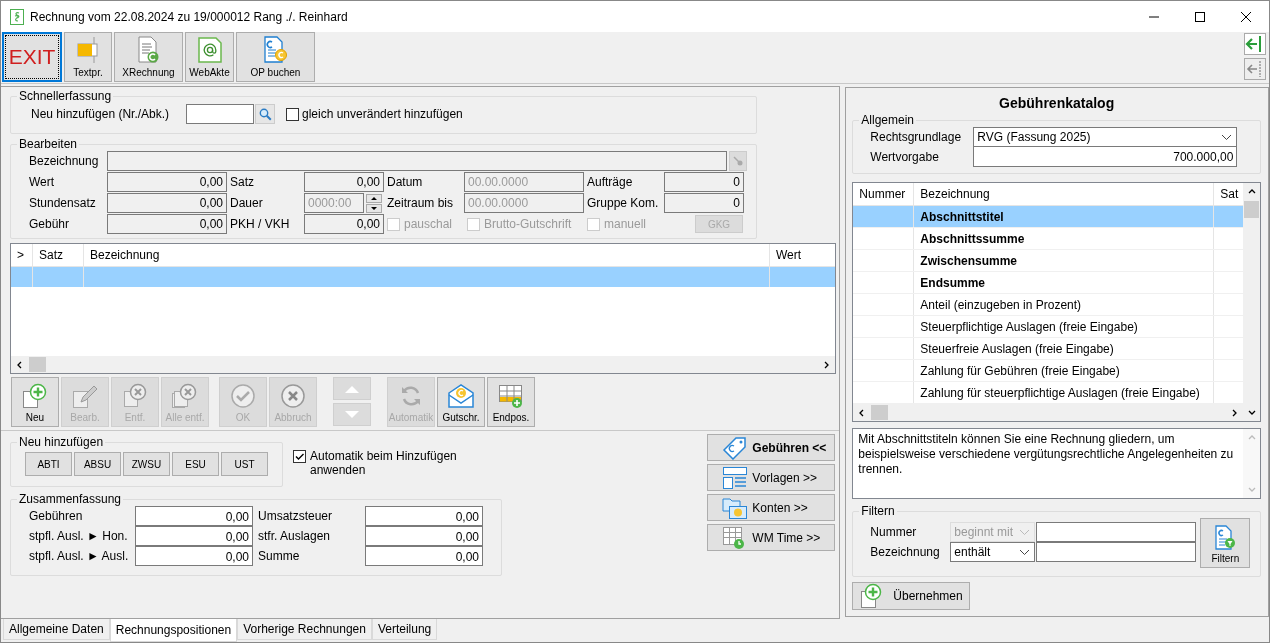  Describe the element at coordinates (220, 114) in the screenshot. I see `number-input` at that location.